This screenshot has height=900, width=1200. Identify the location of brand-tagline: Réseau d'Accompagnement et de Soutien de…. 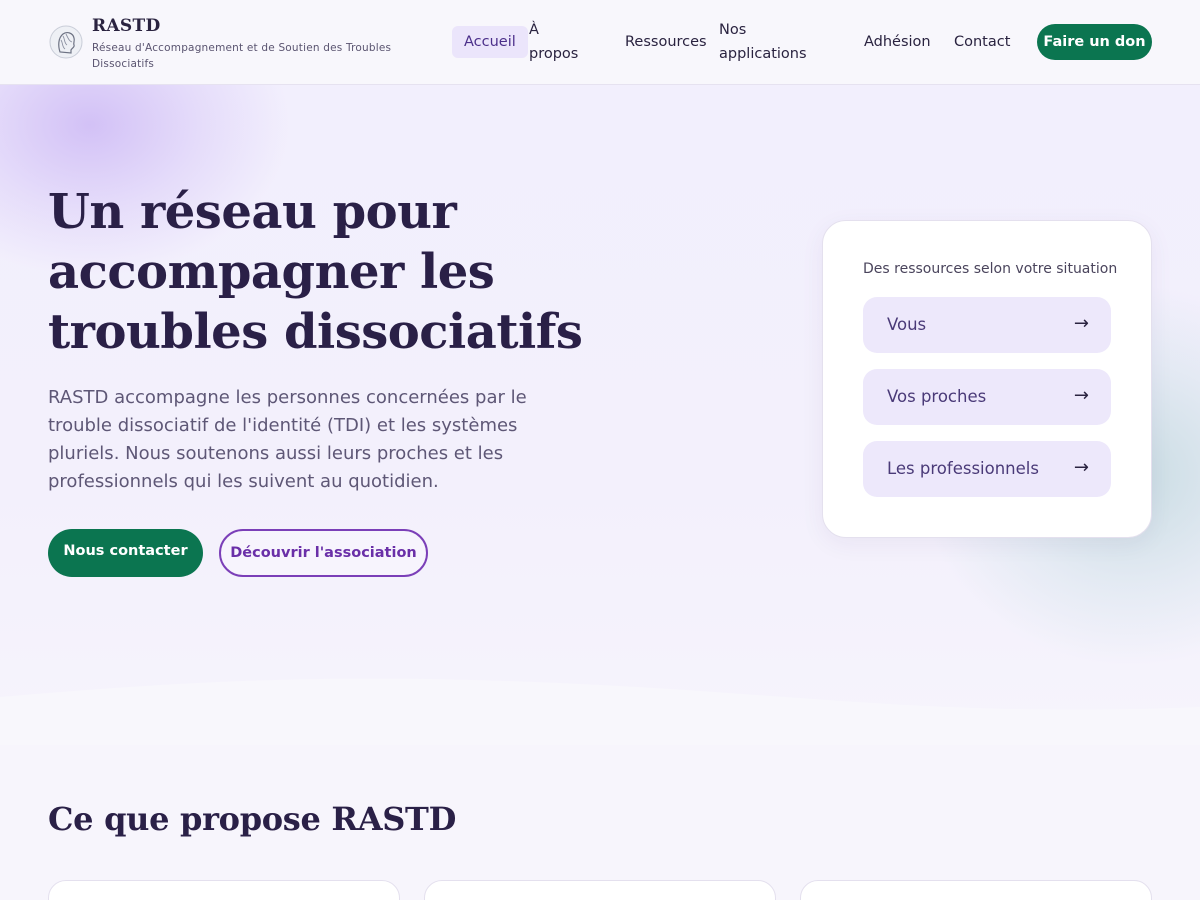
(242, 56).